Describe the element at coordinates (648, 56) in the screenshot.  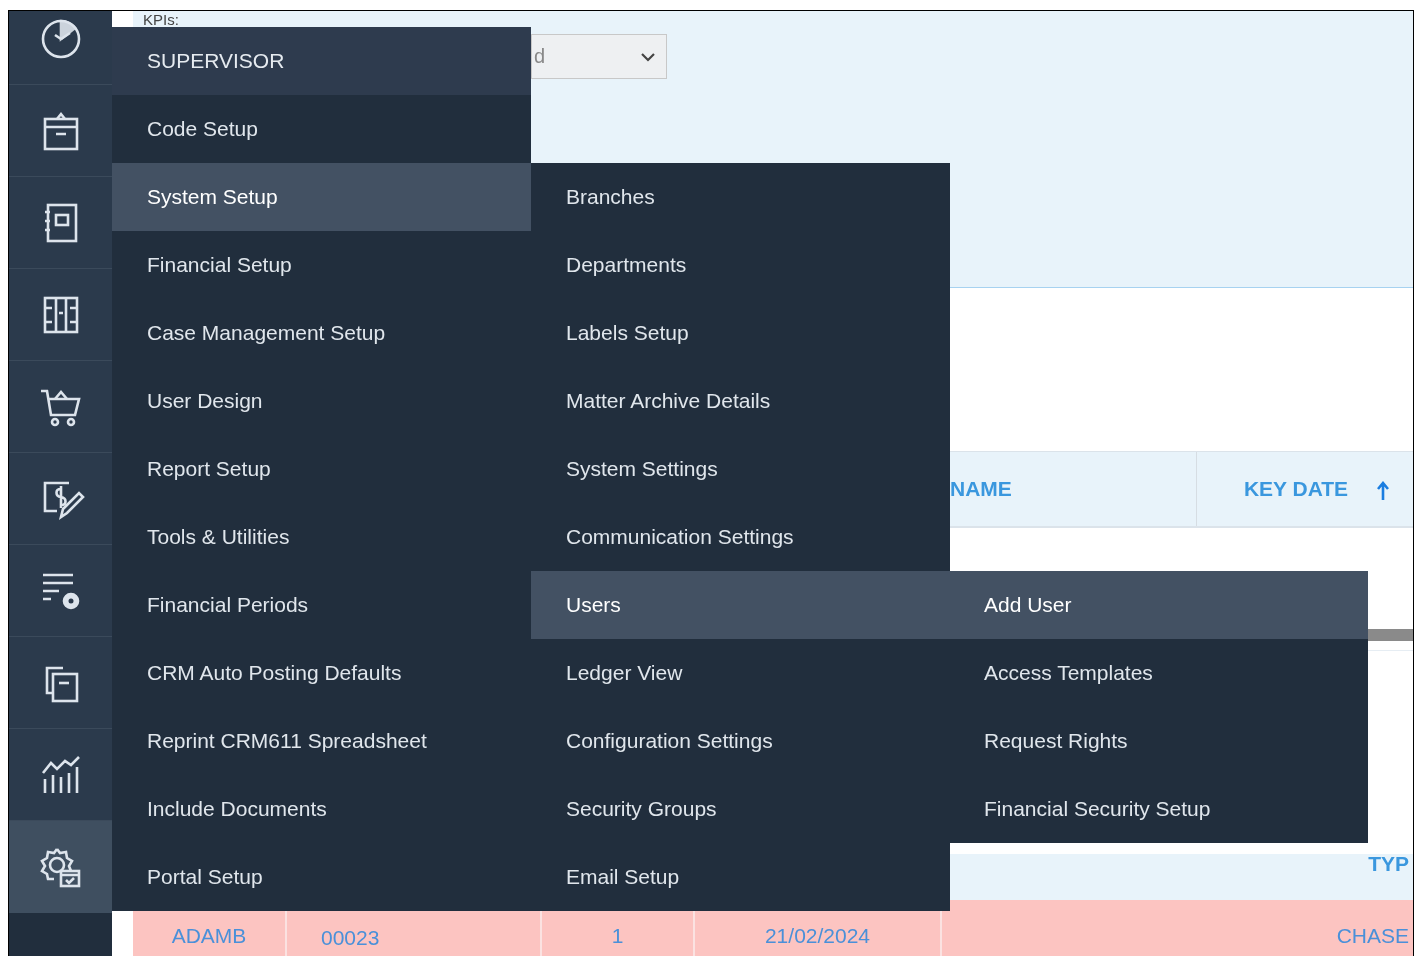
I see `chevron-down-icon` at that location.